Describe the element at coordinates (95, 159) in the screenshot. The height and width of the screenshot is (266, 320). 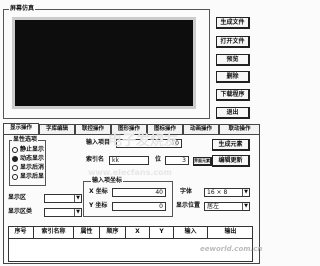
I see `index-name-label: 索引名` at that location.